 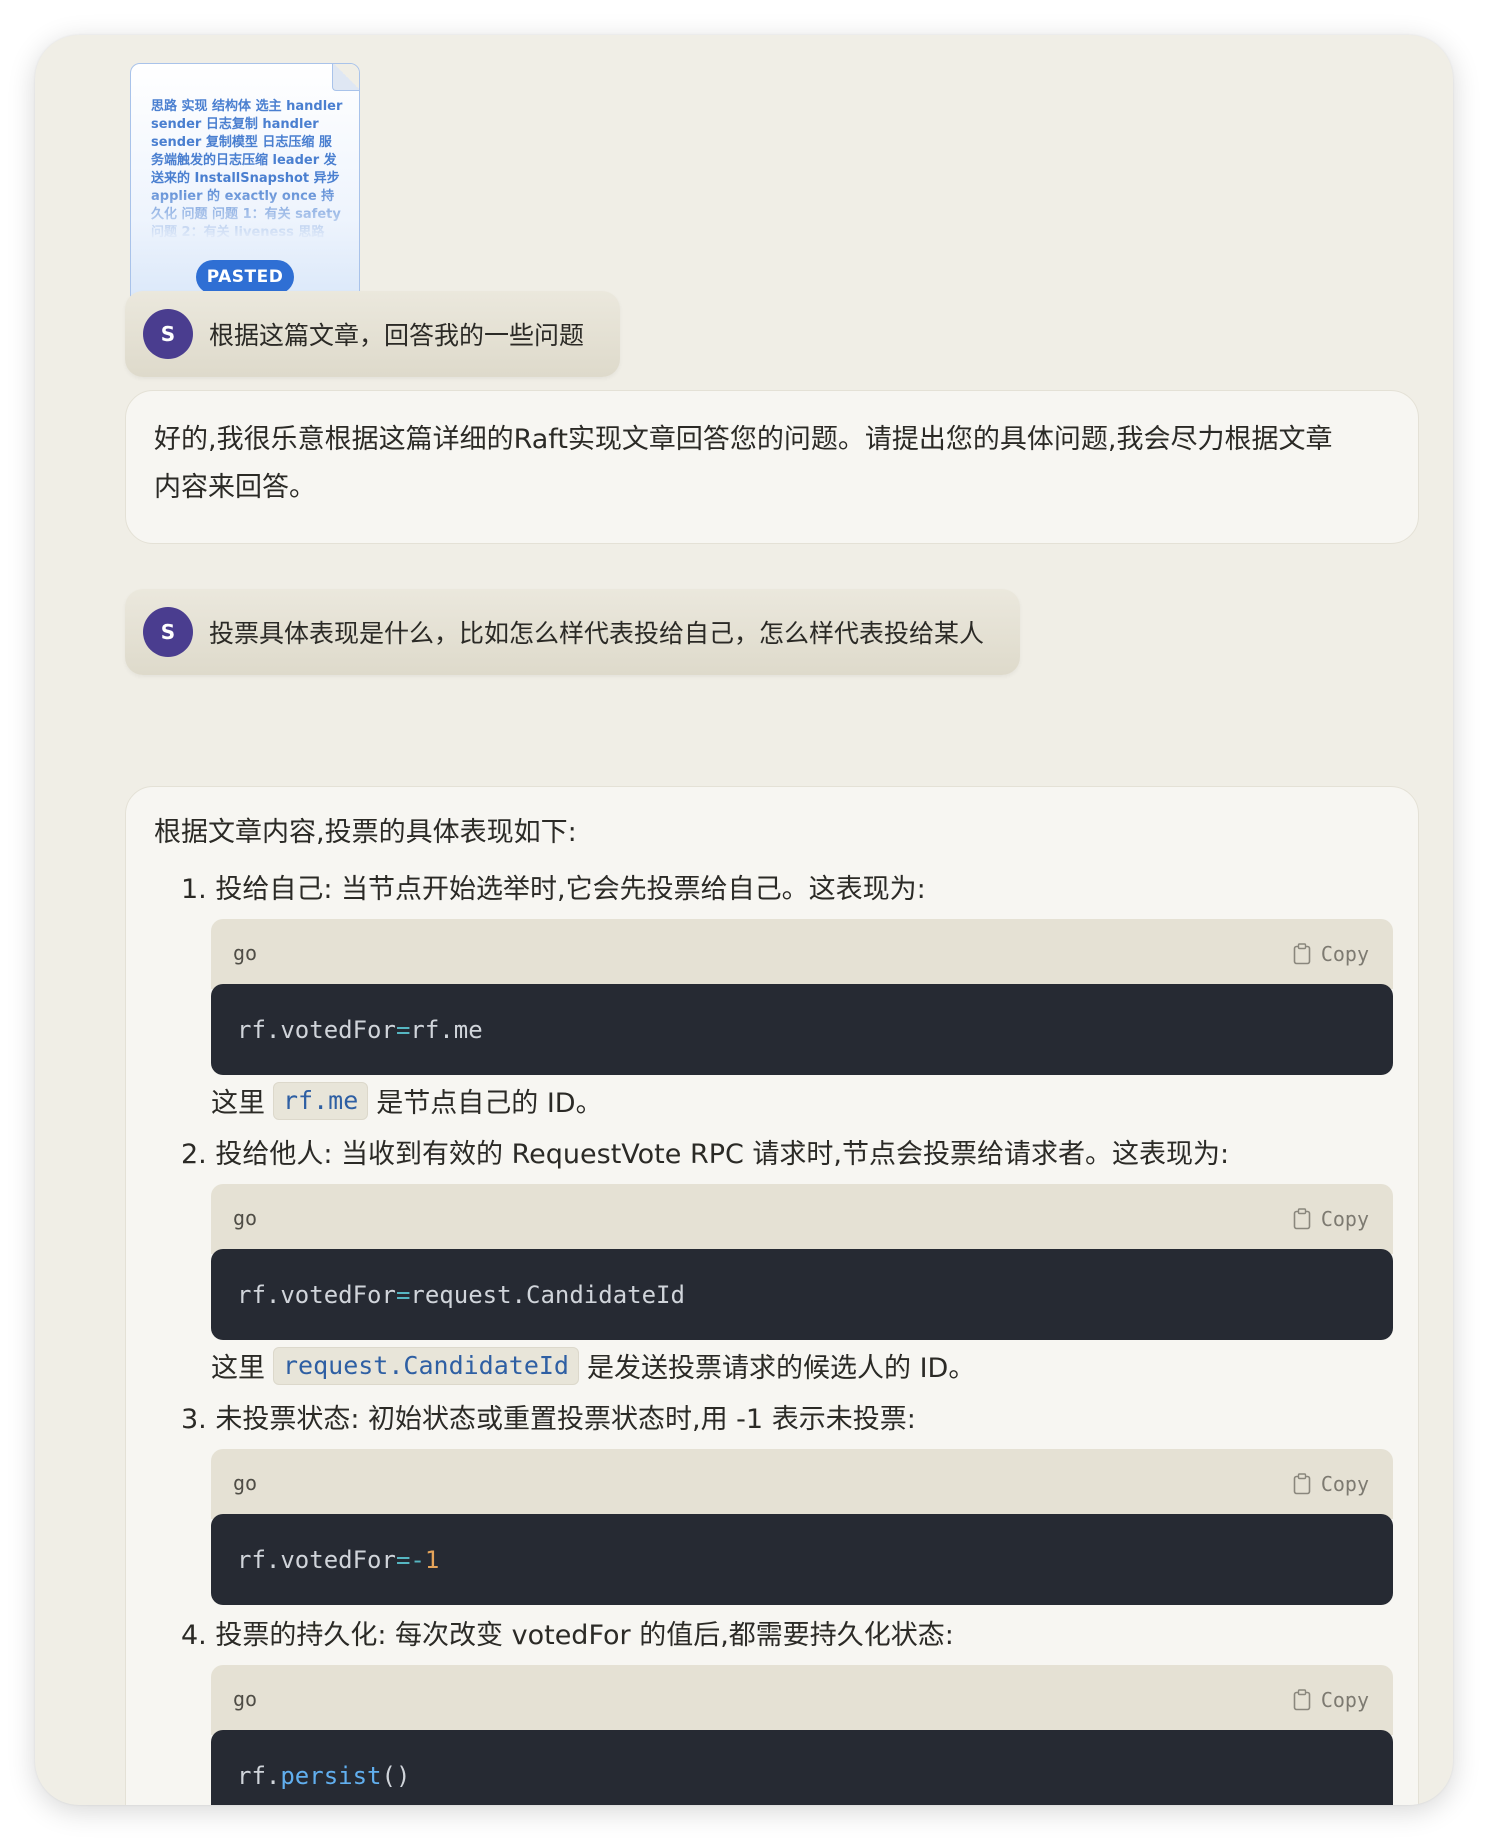 I want to click on code-token: rf.me, so click(x=446, y=1029).